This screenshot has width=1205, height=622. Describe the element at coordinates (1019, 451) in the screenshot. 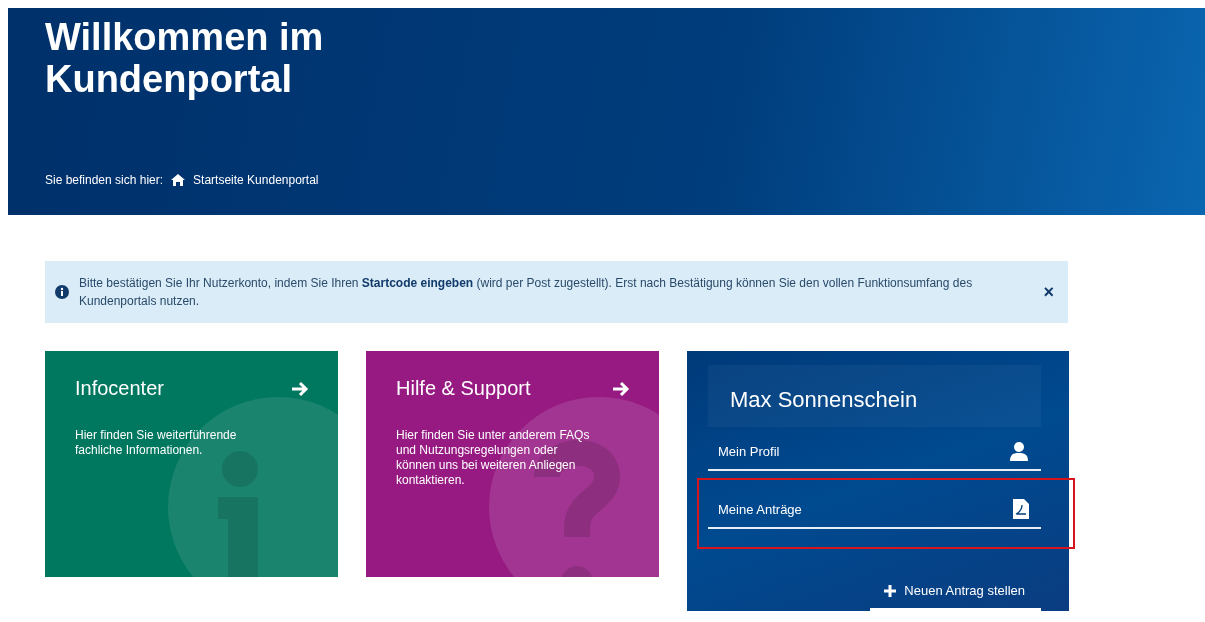

I see `user-icon` at that location.